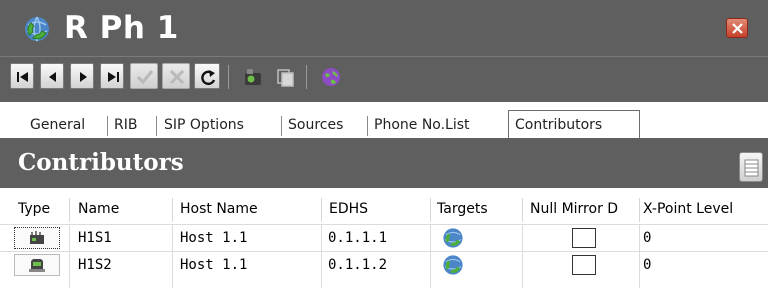 The height and width of the screenshot is (288, 768). I want to click on router-icon, so click(37, 237).